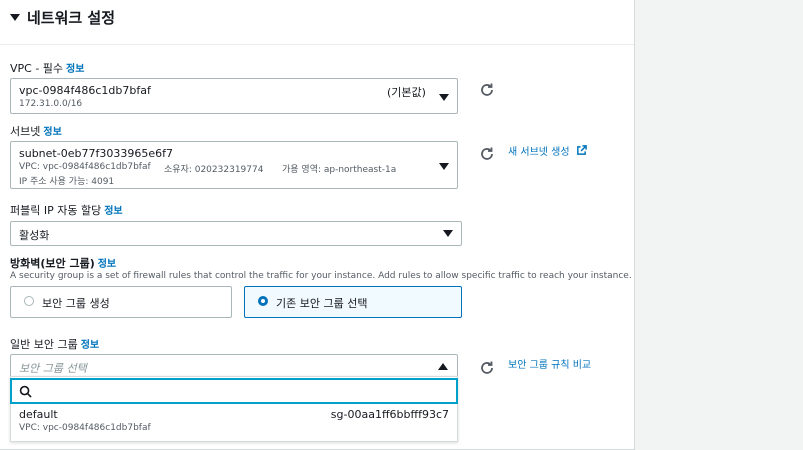 Image resolution: width=803 pixels, height=450 pixels. I want to click on new-subnet-link-text: 새 서브넷 생성, so click(539, 152).